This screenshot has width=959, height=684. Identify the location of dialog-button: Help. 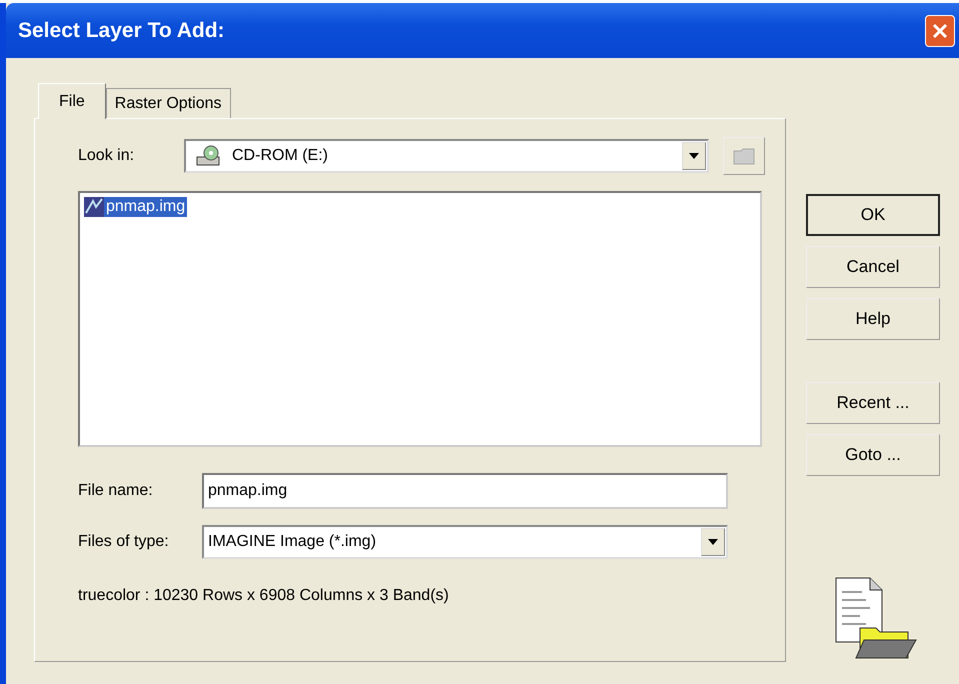
(873, 319).